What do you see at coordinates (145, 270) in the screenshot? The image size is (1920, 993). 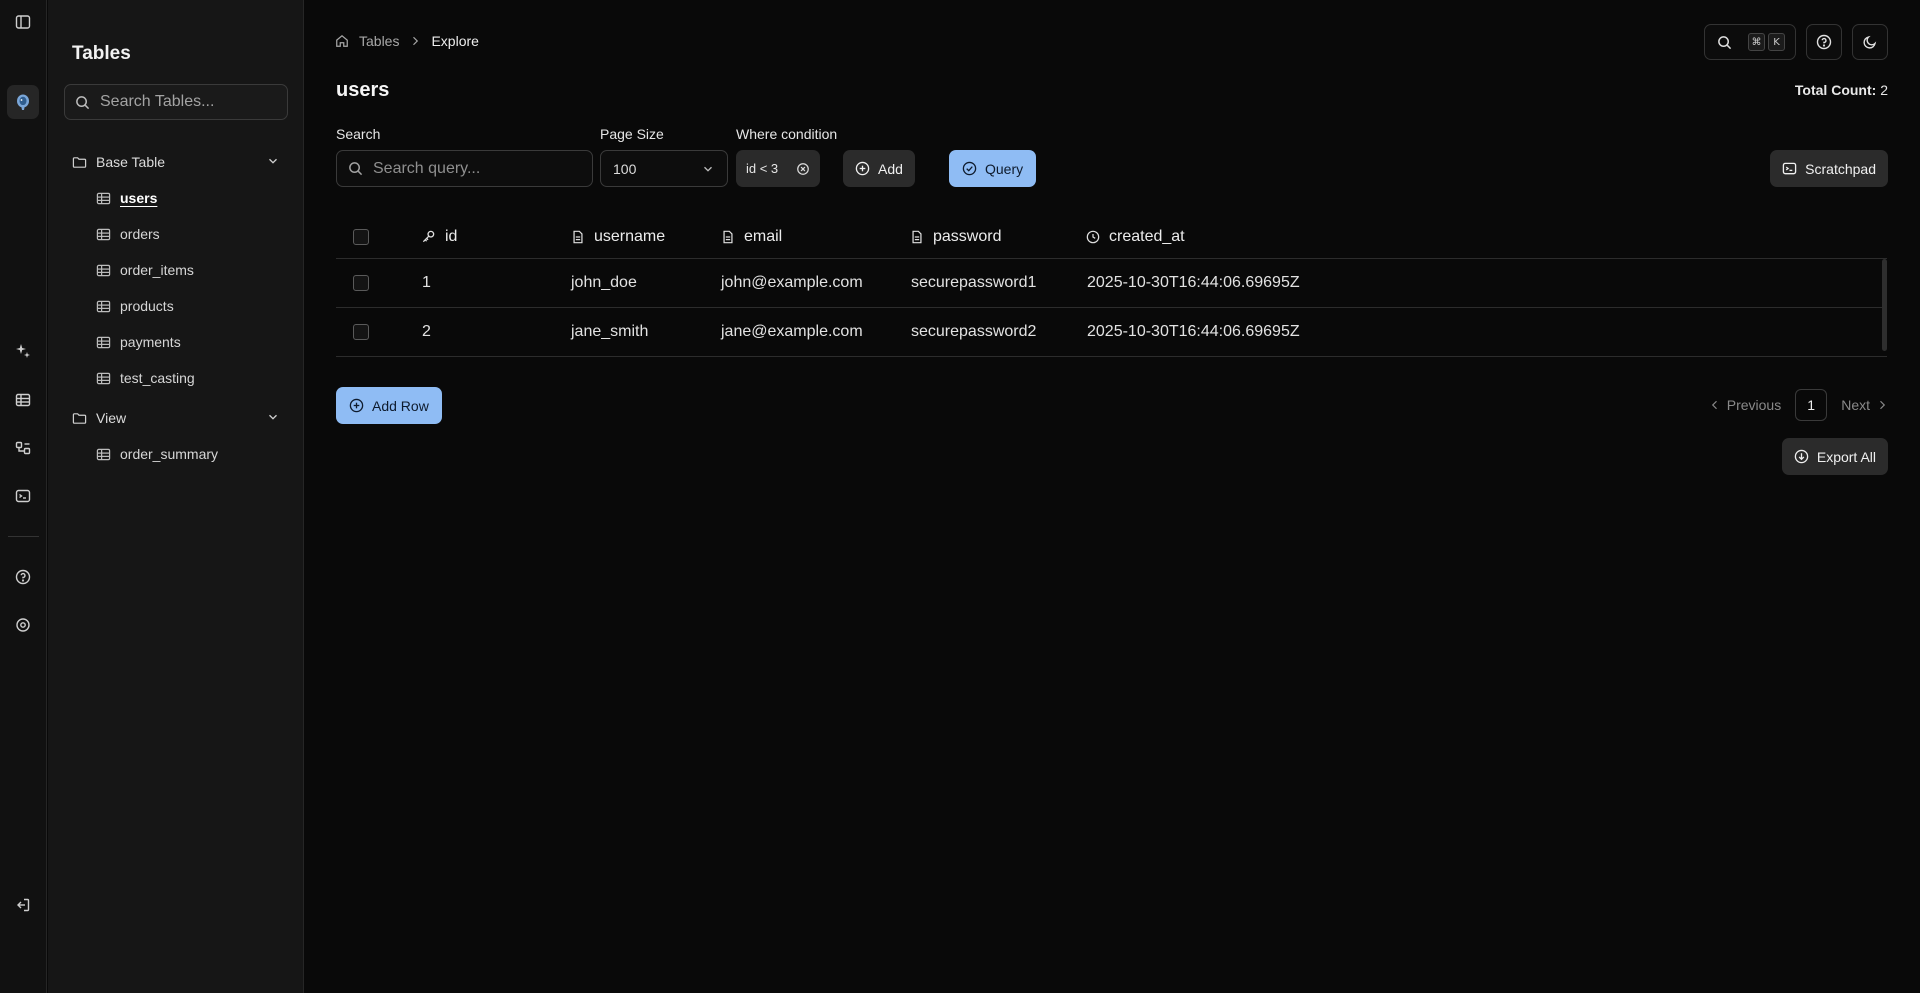 I see `sidebar-item-order-items: order_items` at bounding box center [145, 270].